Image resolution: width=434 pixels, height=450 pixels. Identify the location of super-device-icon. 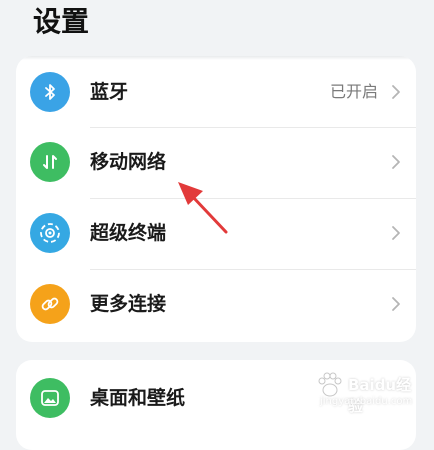
(50, 233).